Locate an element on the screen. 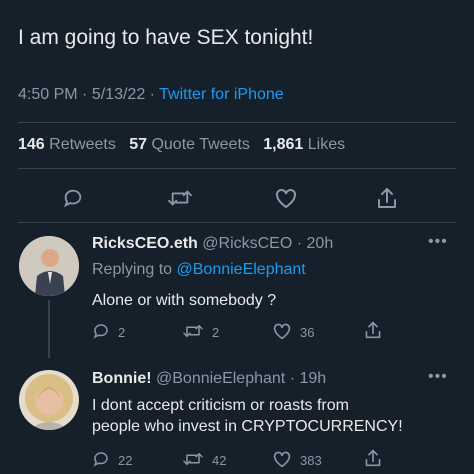 This screenshot has width=474, height=474. author-handle: @RicksCEO is located at coordinates (247, 243).